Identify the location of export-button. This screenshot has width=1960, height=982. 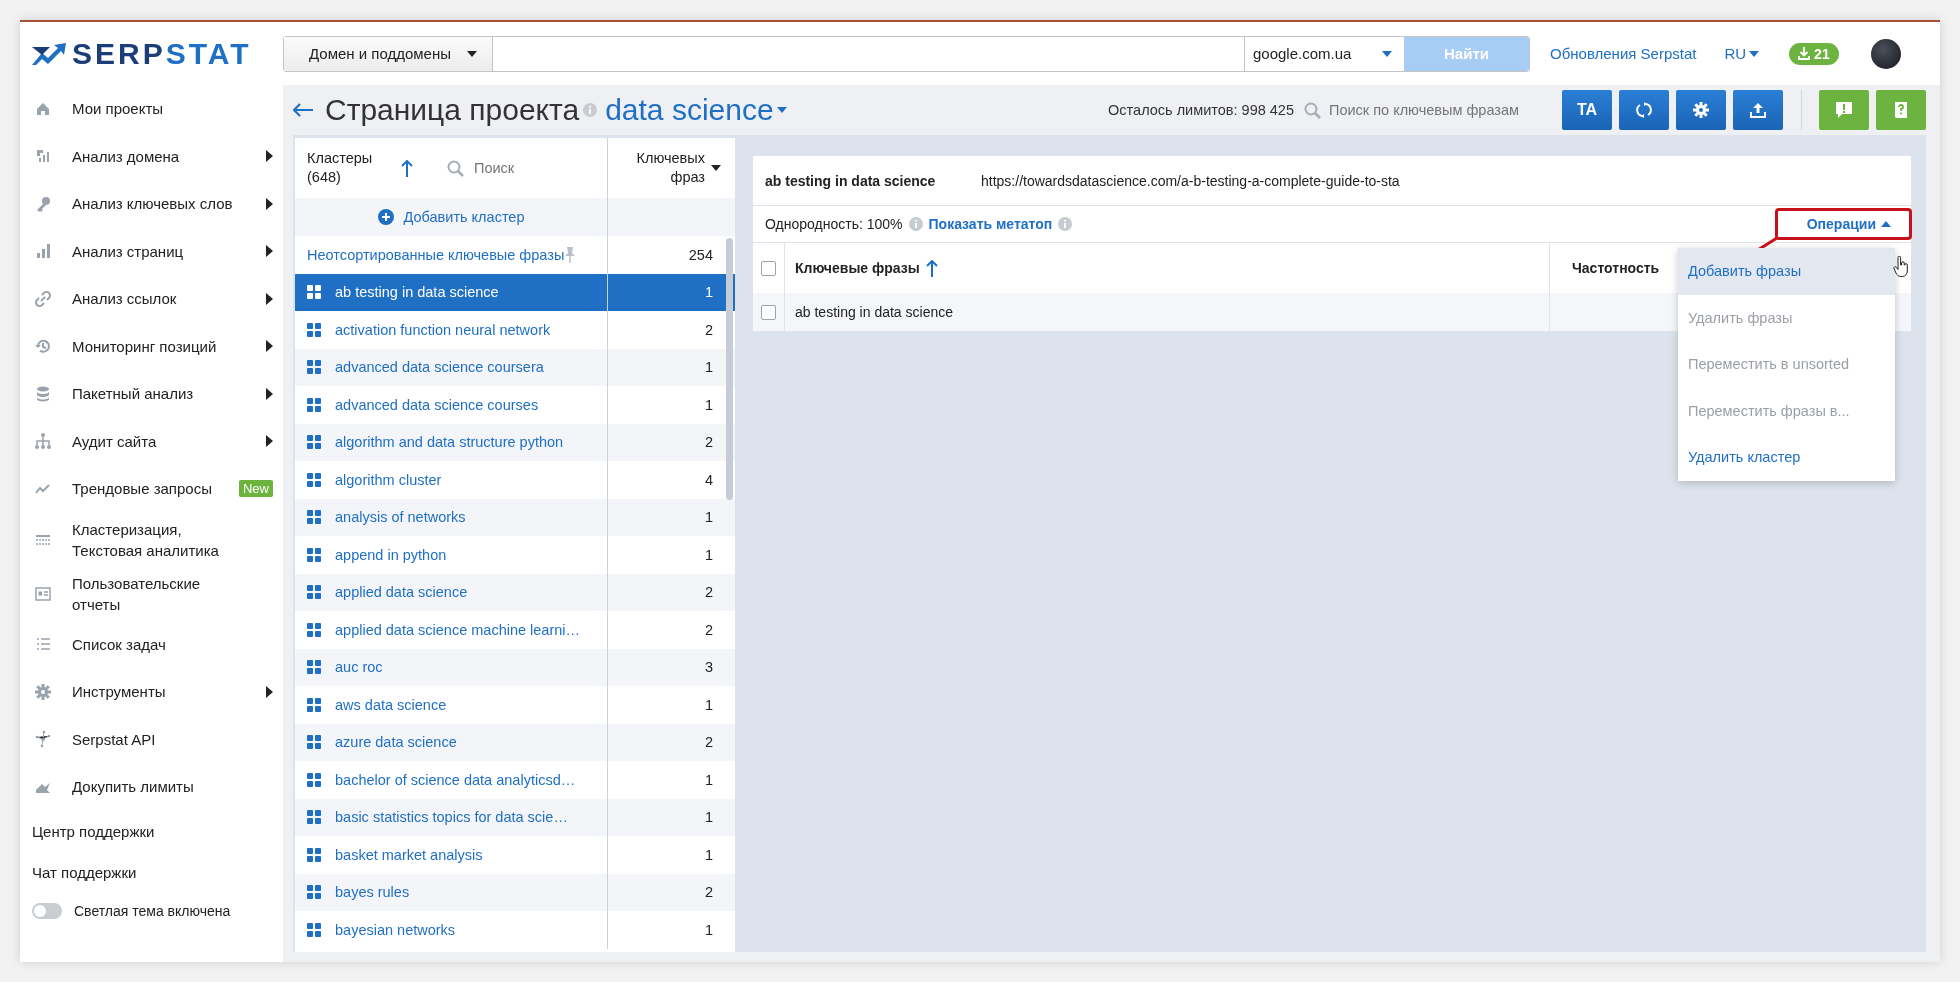
(1758, 110).